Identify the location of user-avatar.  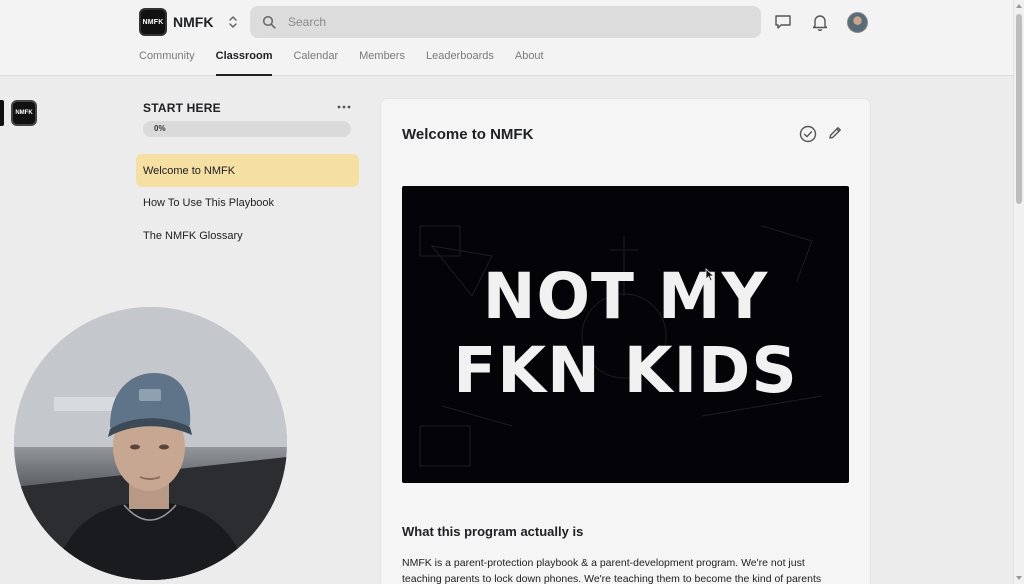
(857, 22).